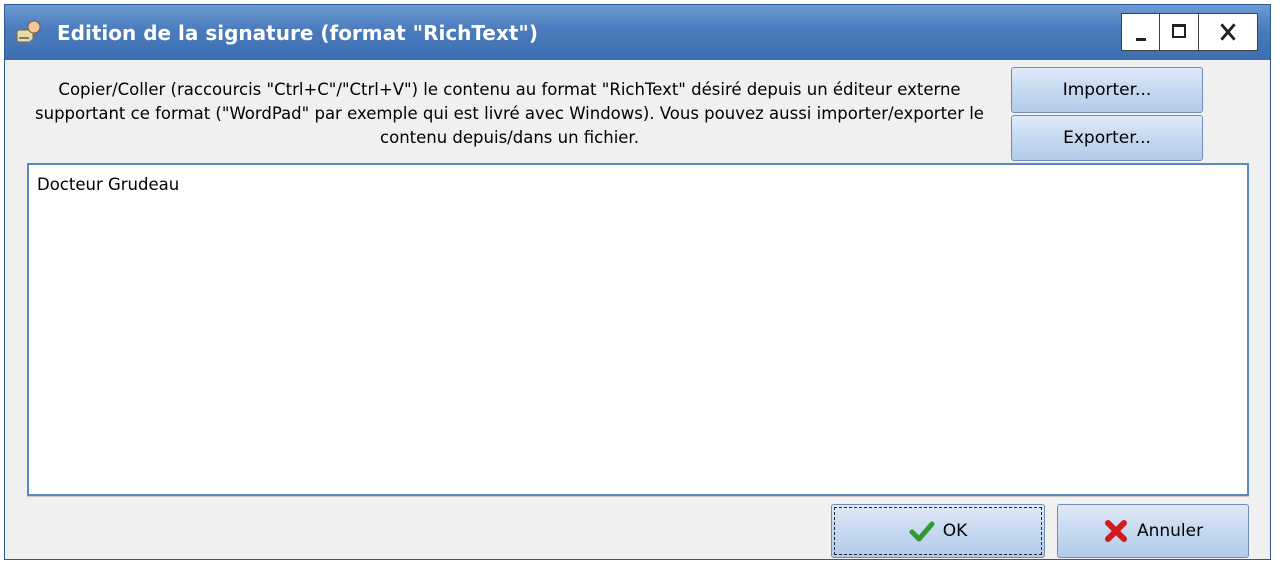 The width and height of the screenshot is (1283, 564). I want to click on maximize-button, so click(1179, 32).